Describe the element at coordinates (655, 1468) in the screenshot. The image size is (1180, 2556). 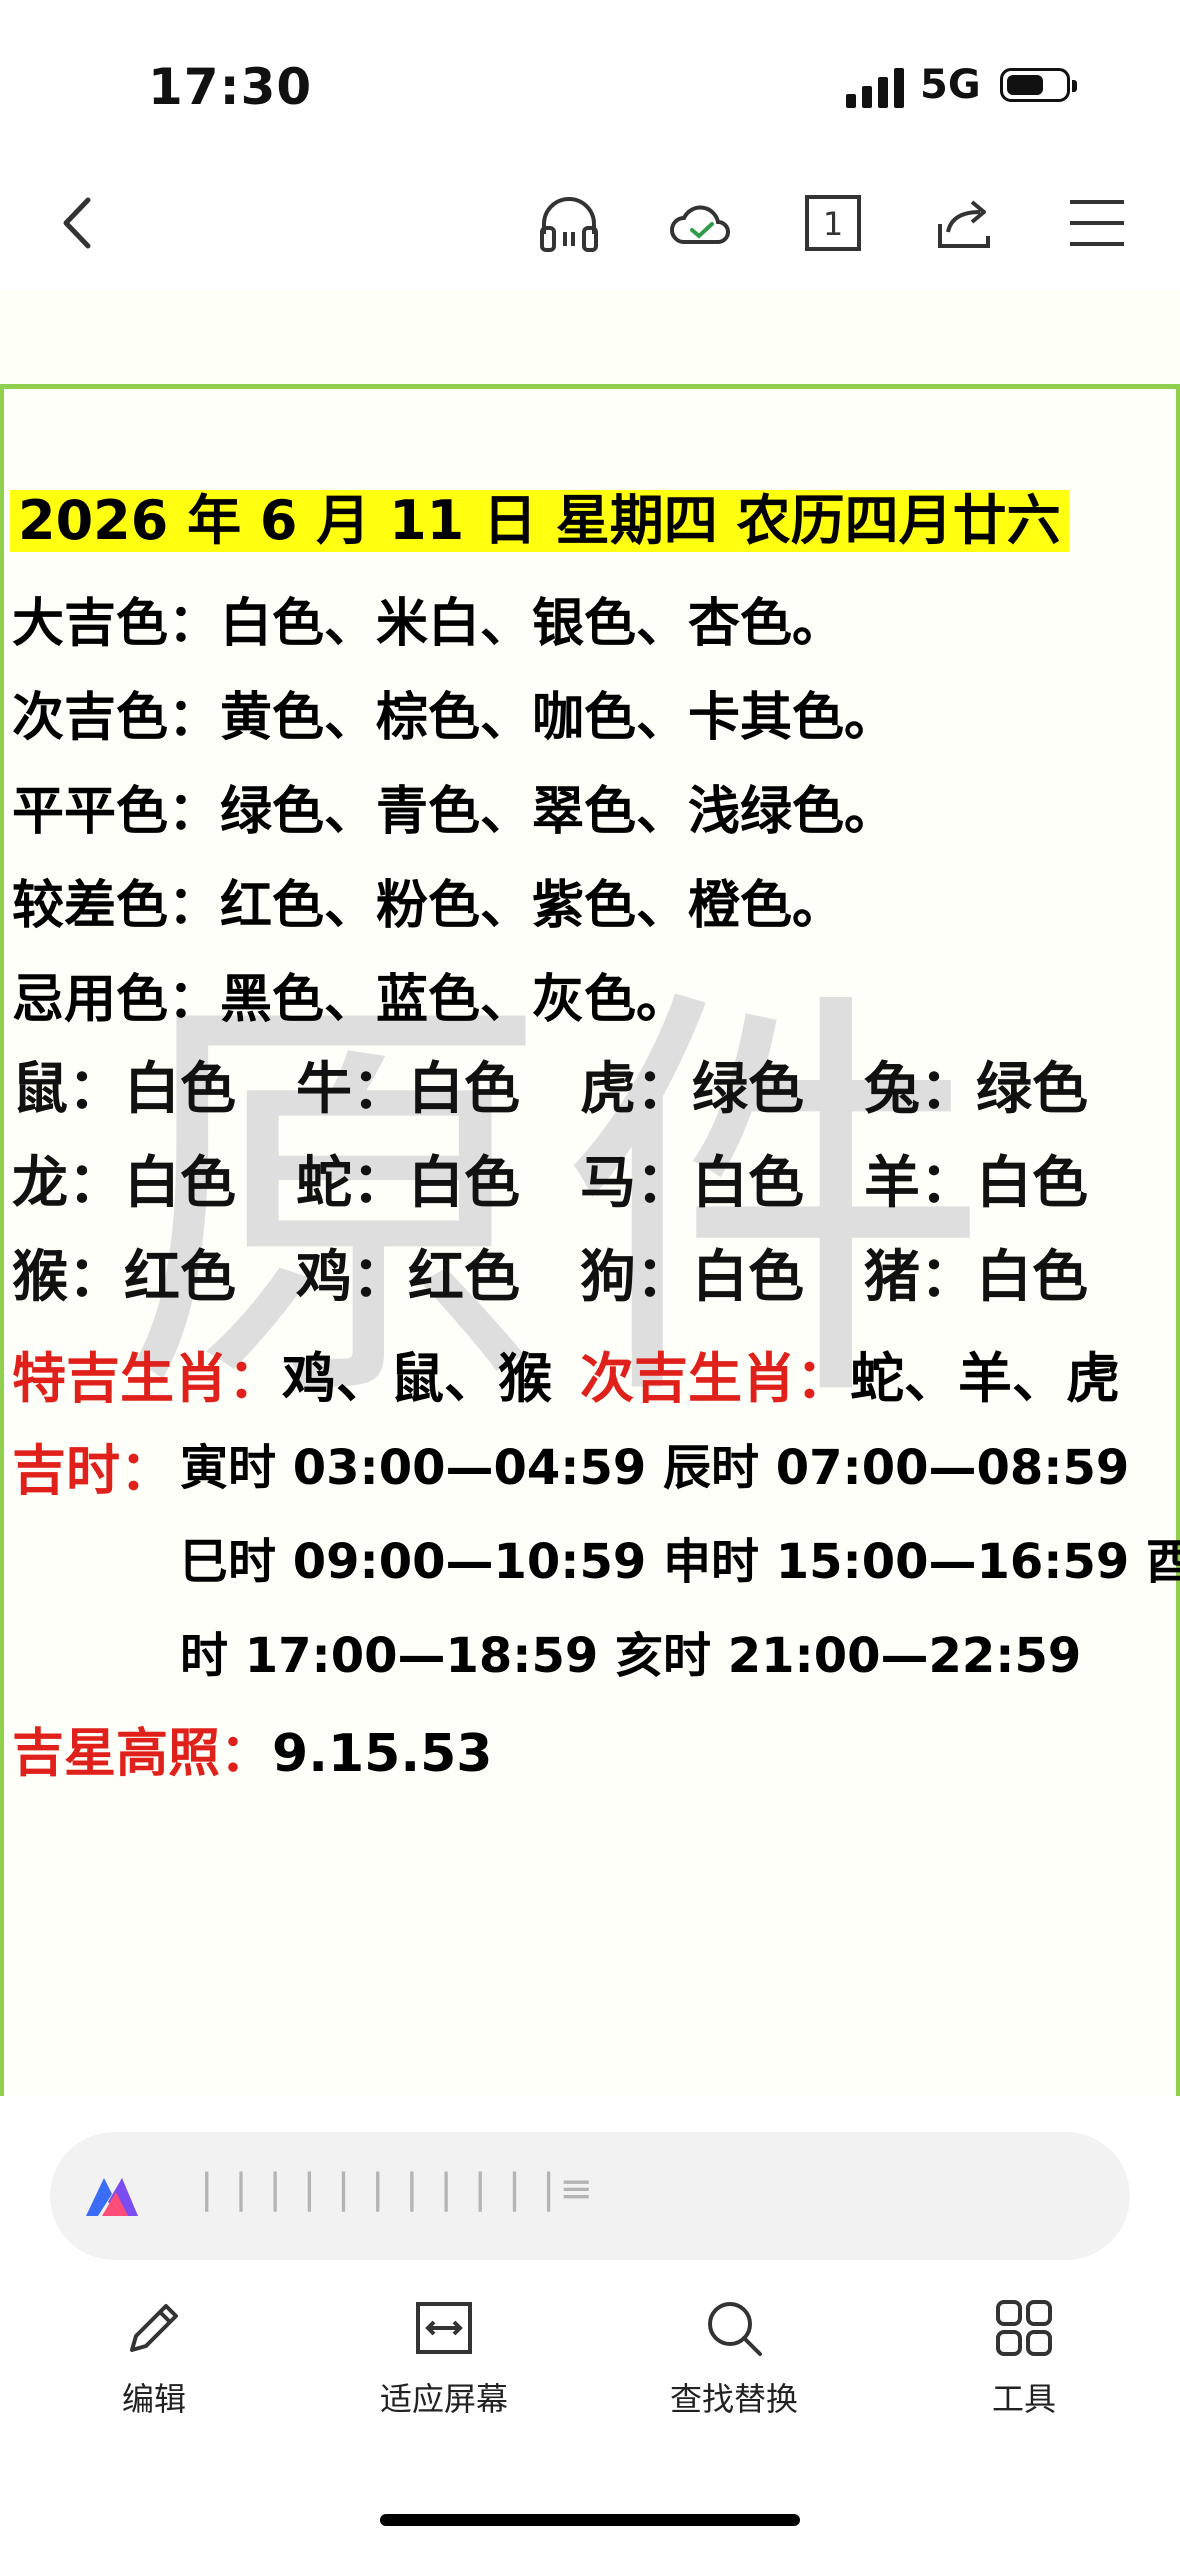
I see `lucky-time-line: 寅时 03:00—04:59 辰时 07:00—08:59` at that location.